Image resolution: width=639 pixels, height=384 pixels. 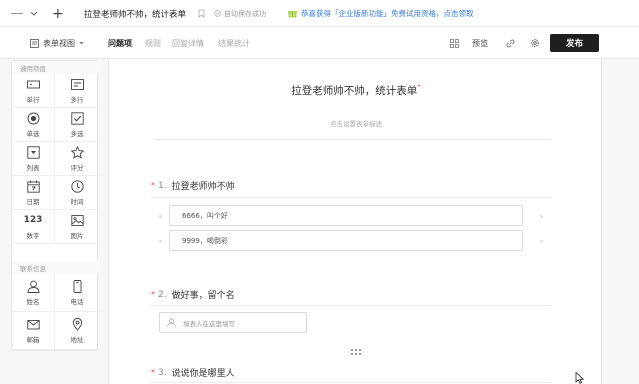 What do you see at coordinates (541, 241) in the screenshot?
I see `option-handle` at bounding box center [541, 241].